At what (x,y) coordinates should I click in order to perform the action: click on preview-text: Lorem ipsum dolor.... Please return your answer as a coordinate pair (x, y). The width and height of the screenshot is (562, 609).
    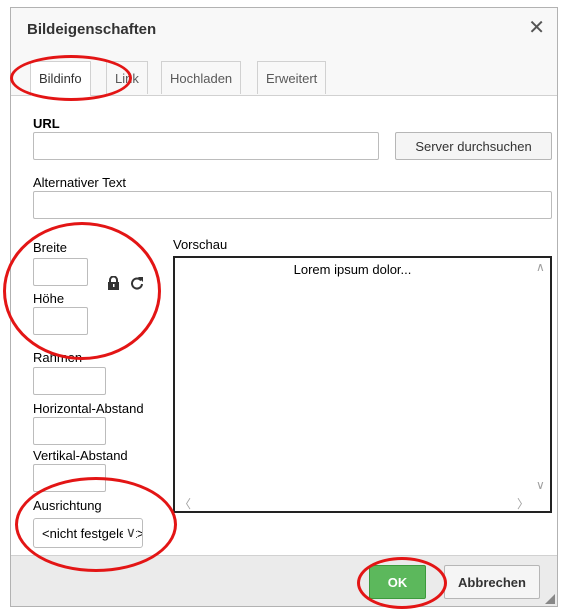
    Looking at the image, I should click on (352, 269).